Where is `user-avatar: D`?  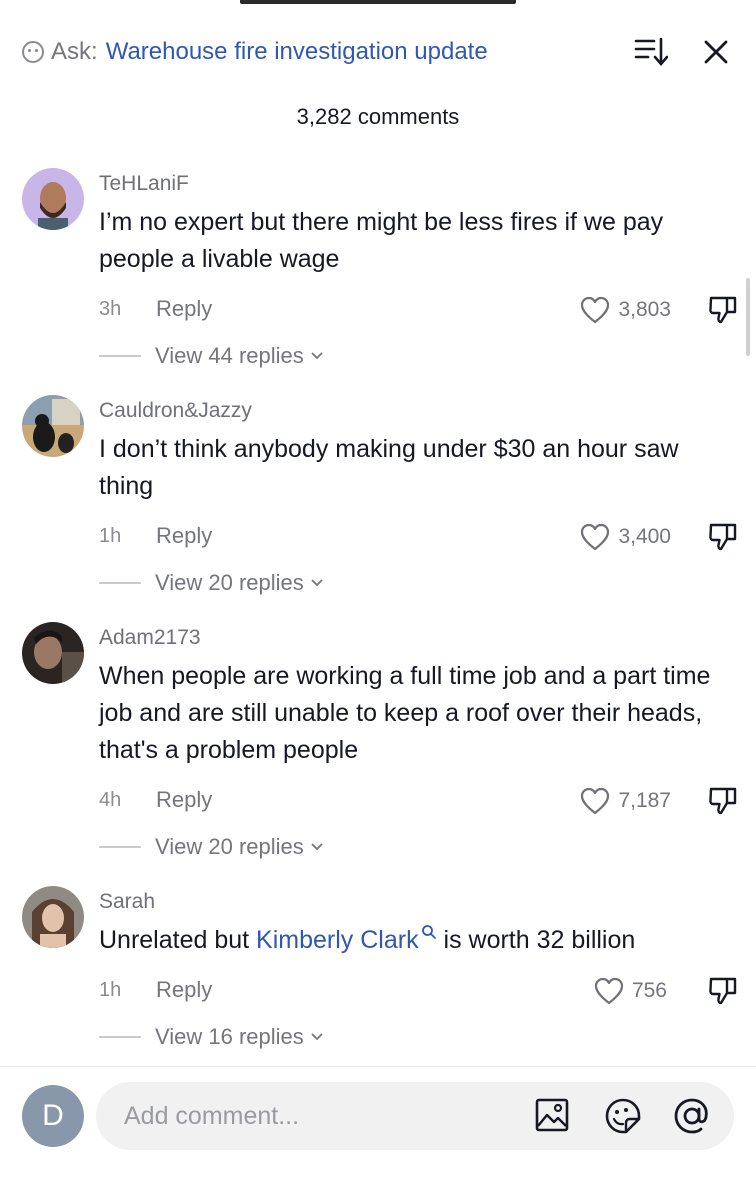 user-avatar: D is located at coordinates (53, 1116).